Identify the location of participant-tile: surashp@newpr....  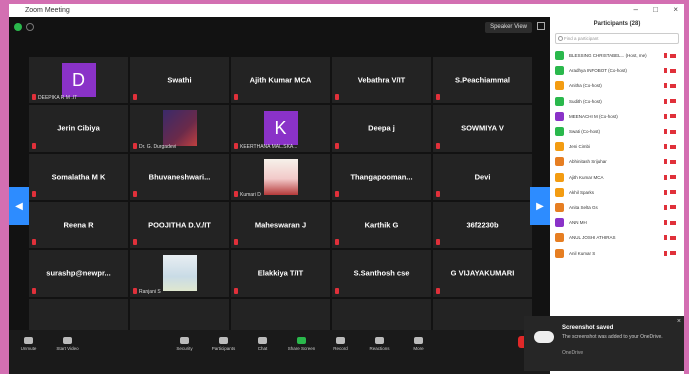
(78, 273).